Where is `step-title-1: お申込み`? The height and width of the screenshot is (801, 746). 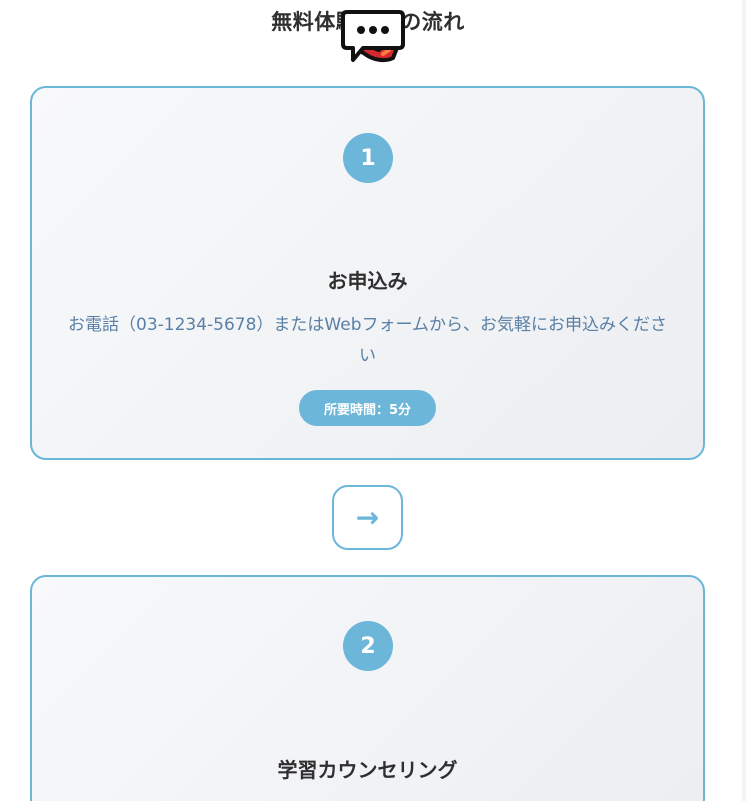 step-title-1: お申込み is located at coordinates (367, 281).